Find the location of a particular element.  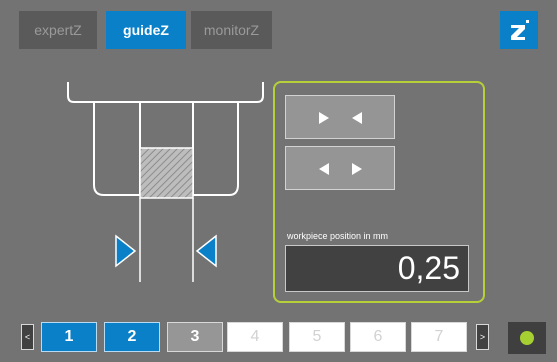

workpiece is located at coordinates (166, 173).